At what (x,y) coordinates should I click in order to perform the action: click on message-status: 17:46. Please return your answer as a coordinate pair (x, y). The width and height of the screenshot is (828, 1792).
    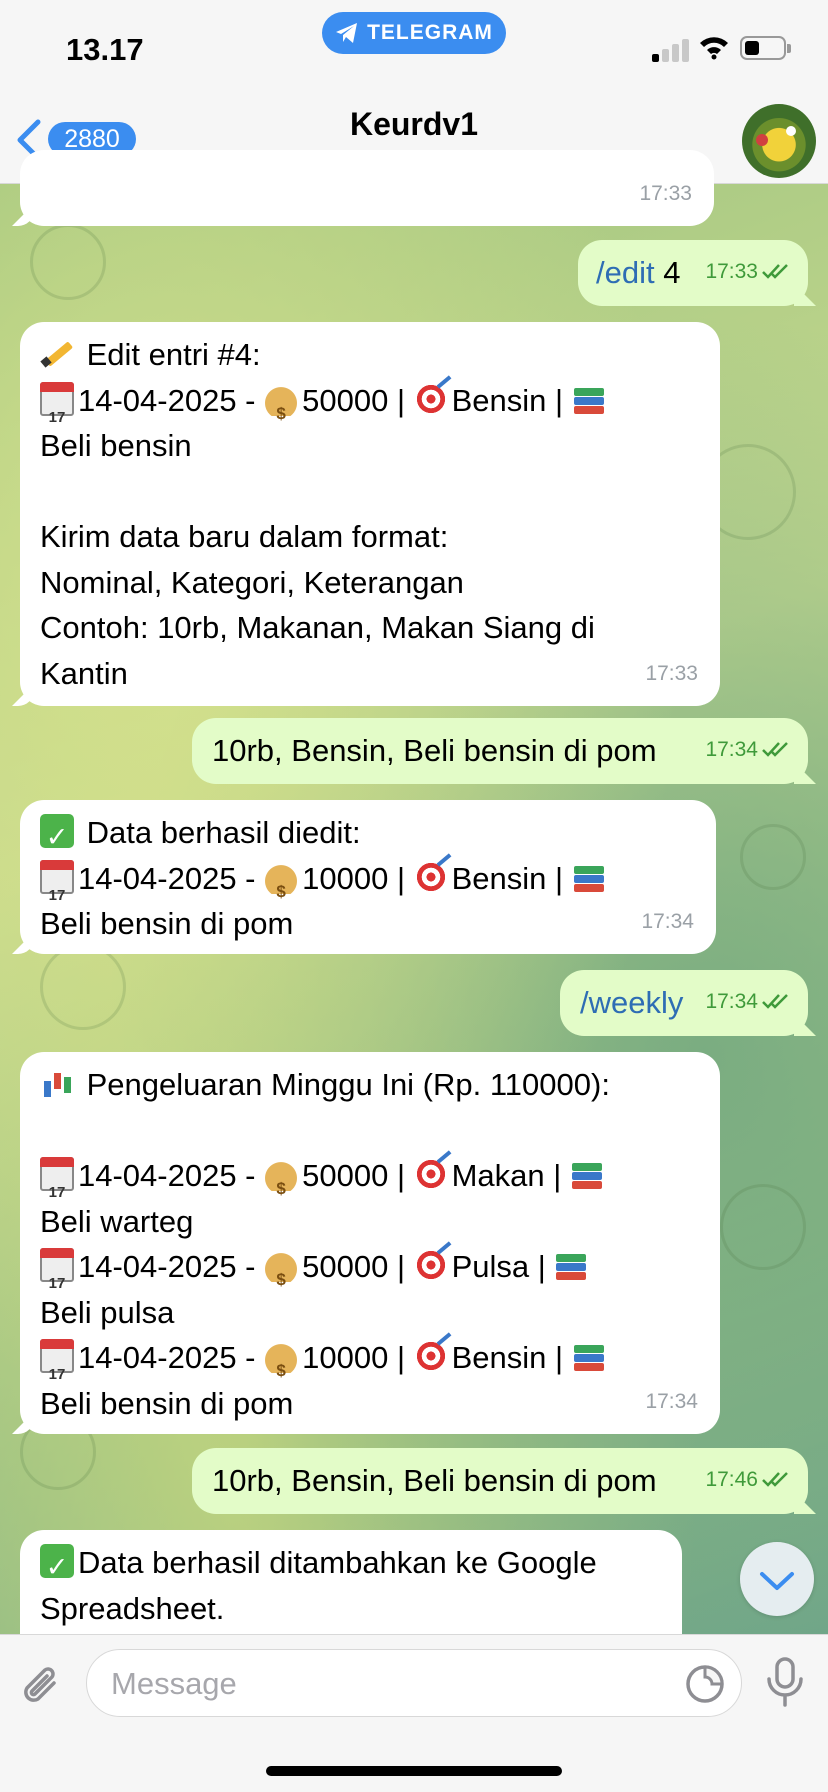
    Looking at the image, I should click on (748, 1480).